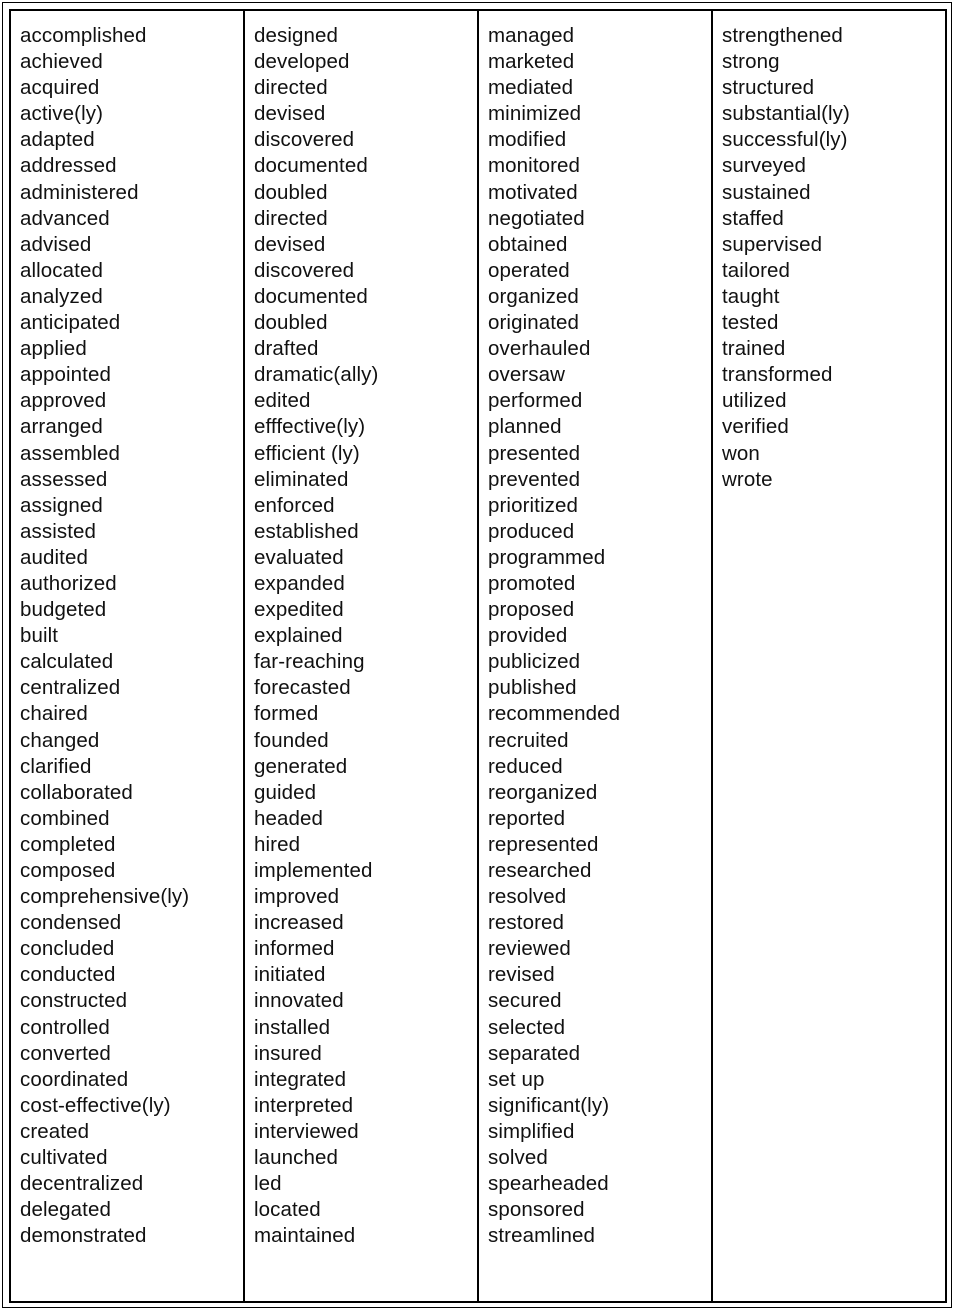 This screenshot has width=956, height=1312. What do you see at coordinates (62, 114) in the screenshot?
I see `word-item: active(ly)` at bounding box center [62, 114].